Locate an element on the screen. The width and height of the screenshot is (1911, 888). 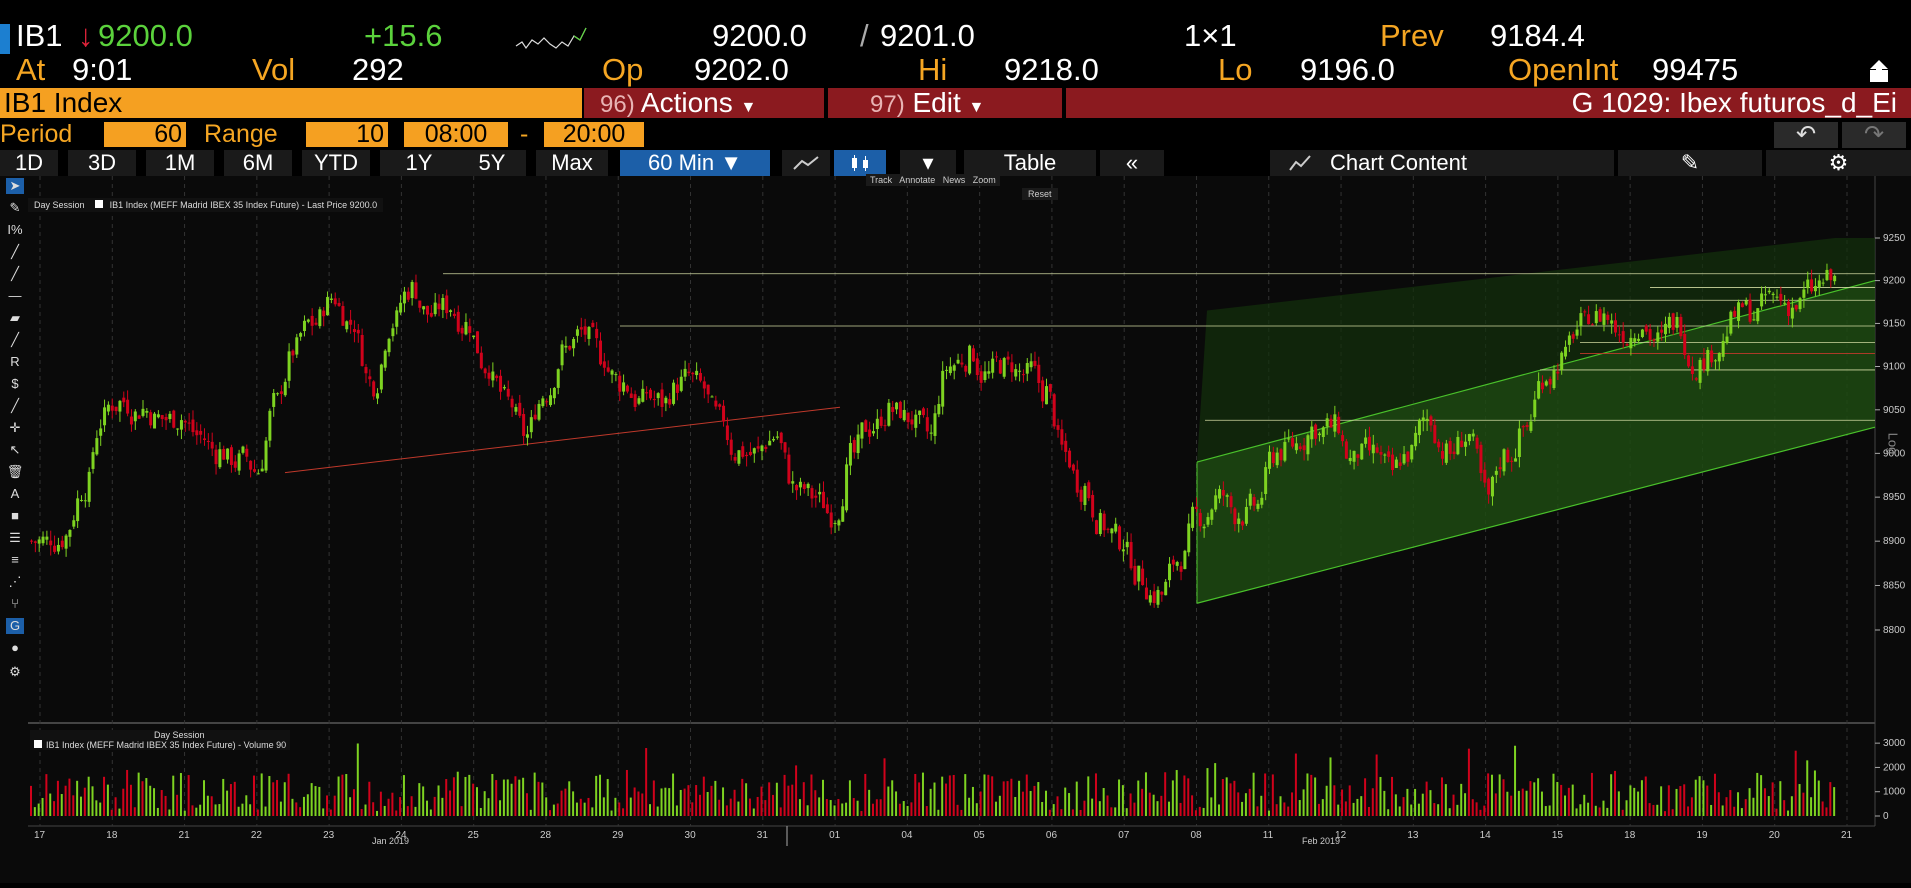
redo-icon: ↷ is located at coordinates (1874, 135).